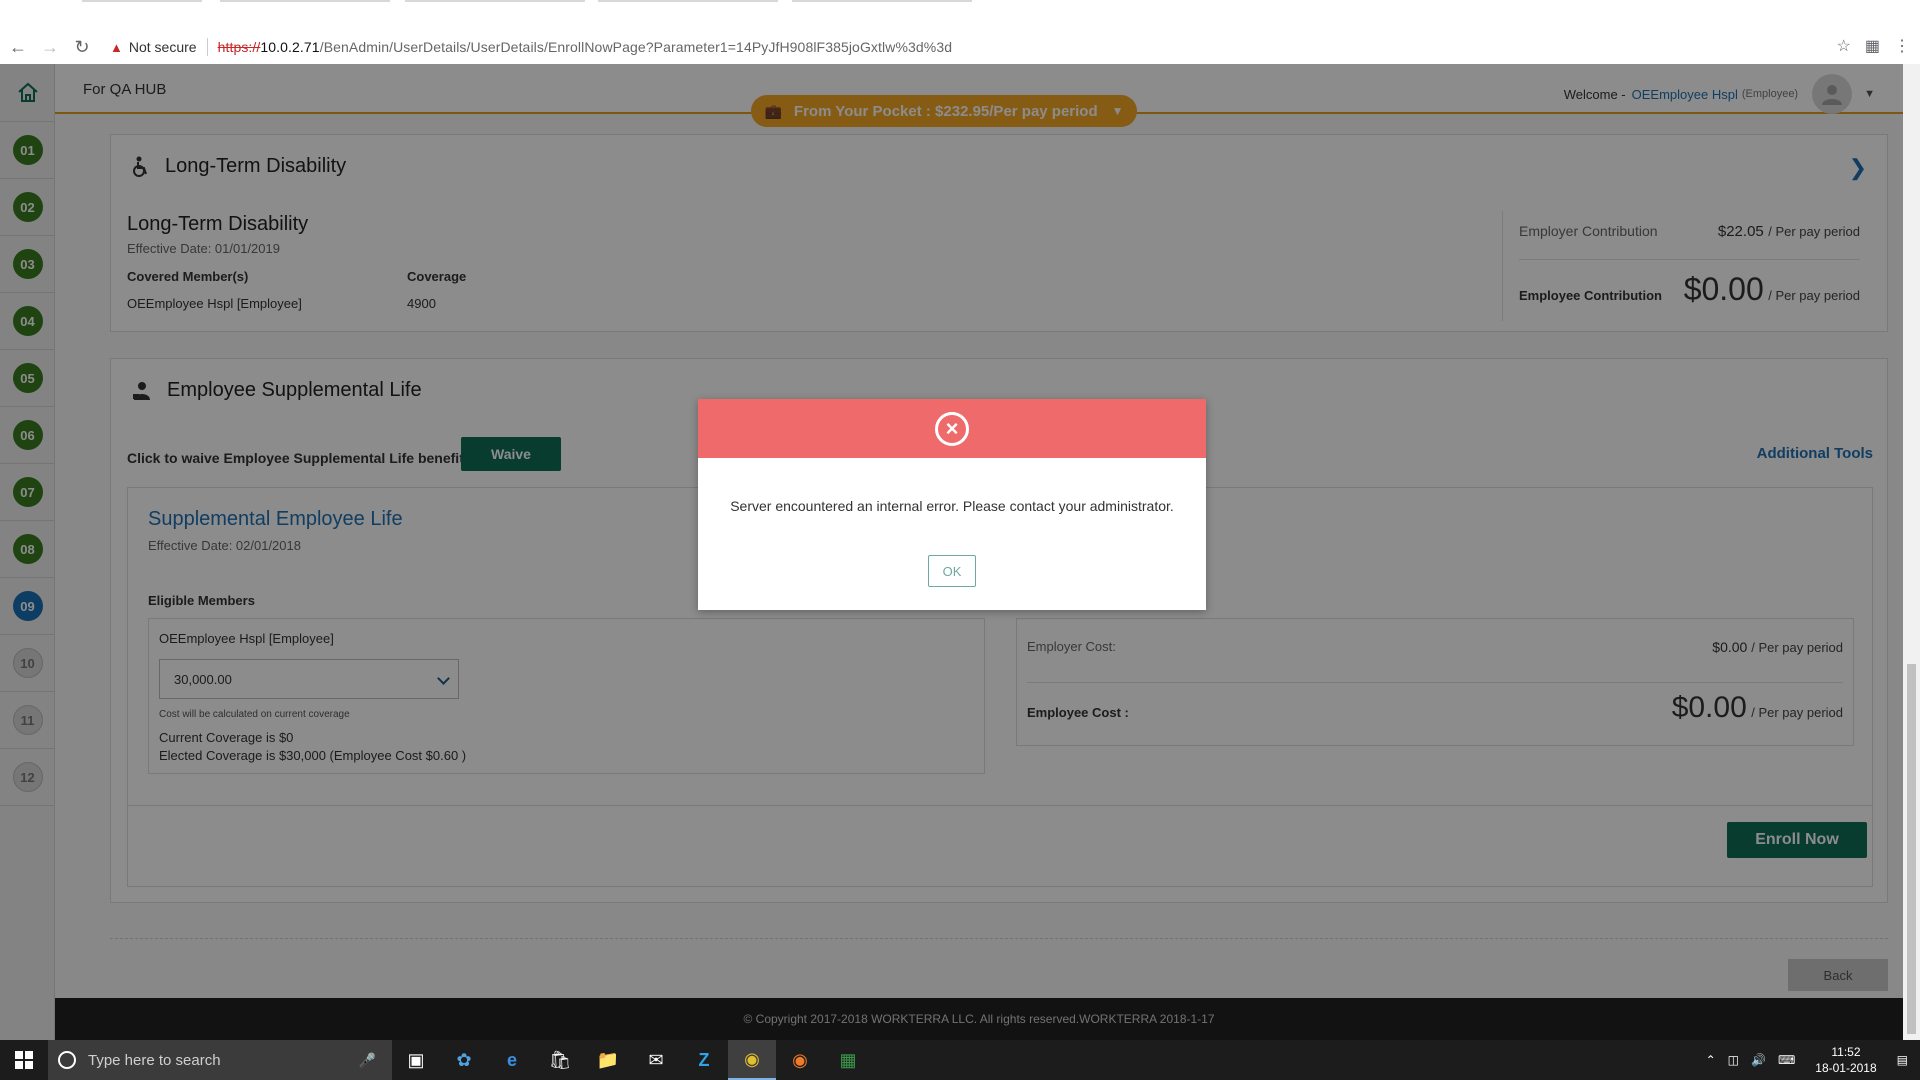 Image resolution: width=1920 pixels, height=1080 pixels. Describe the element at coordinates (960, 15) in the screenshot. I see `browser-tab-strip` at that location.